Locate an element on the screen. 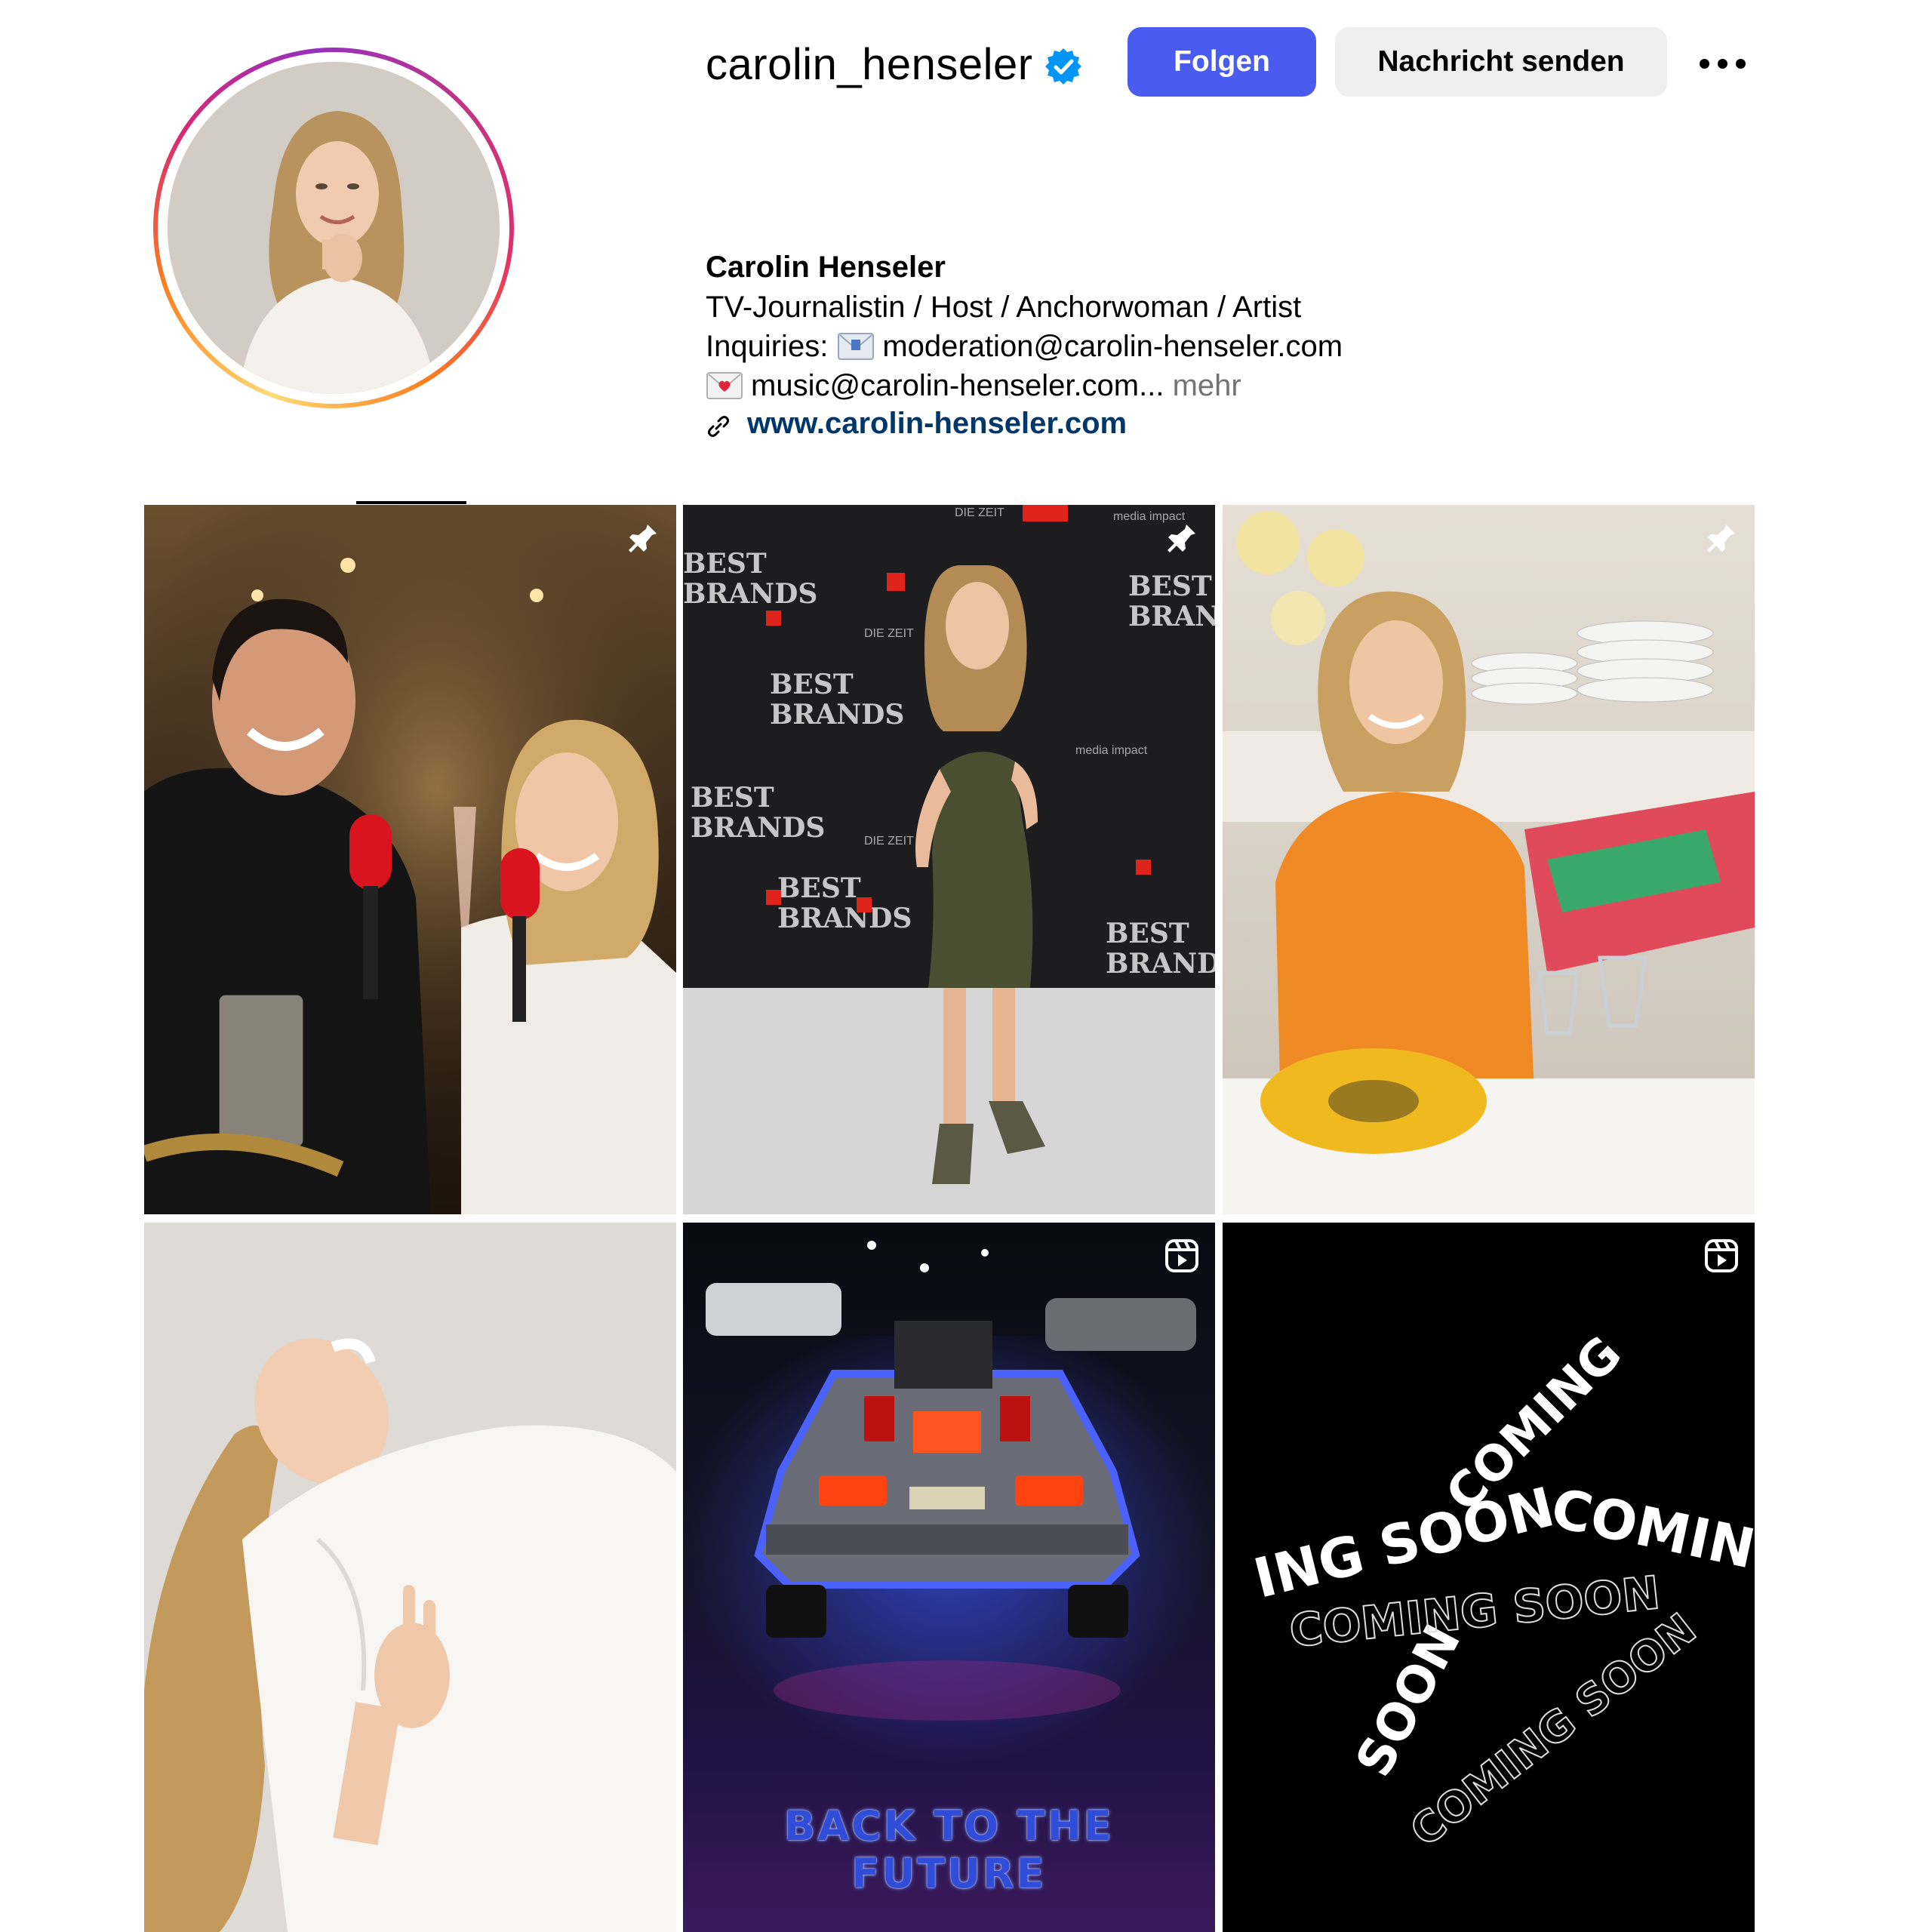 This screenshot has width=1932, height=1932. more-options-icon is located at coordinates (1723, 63).